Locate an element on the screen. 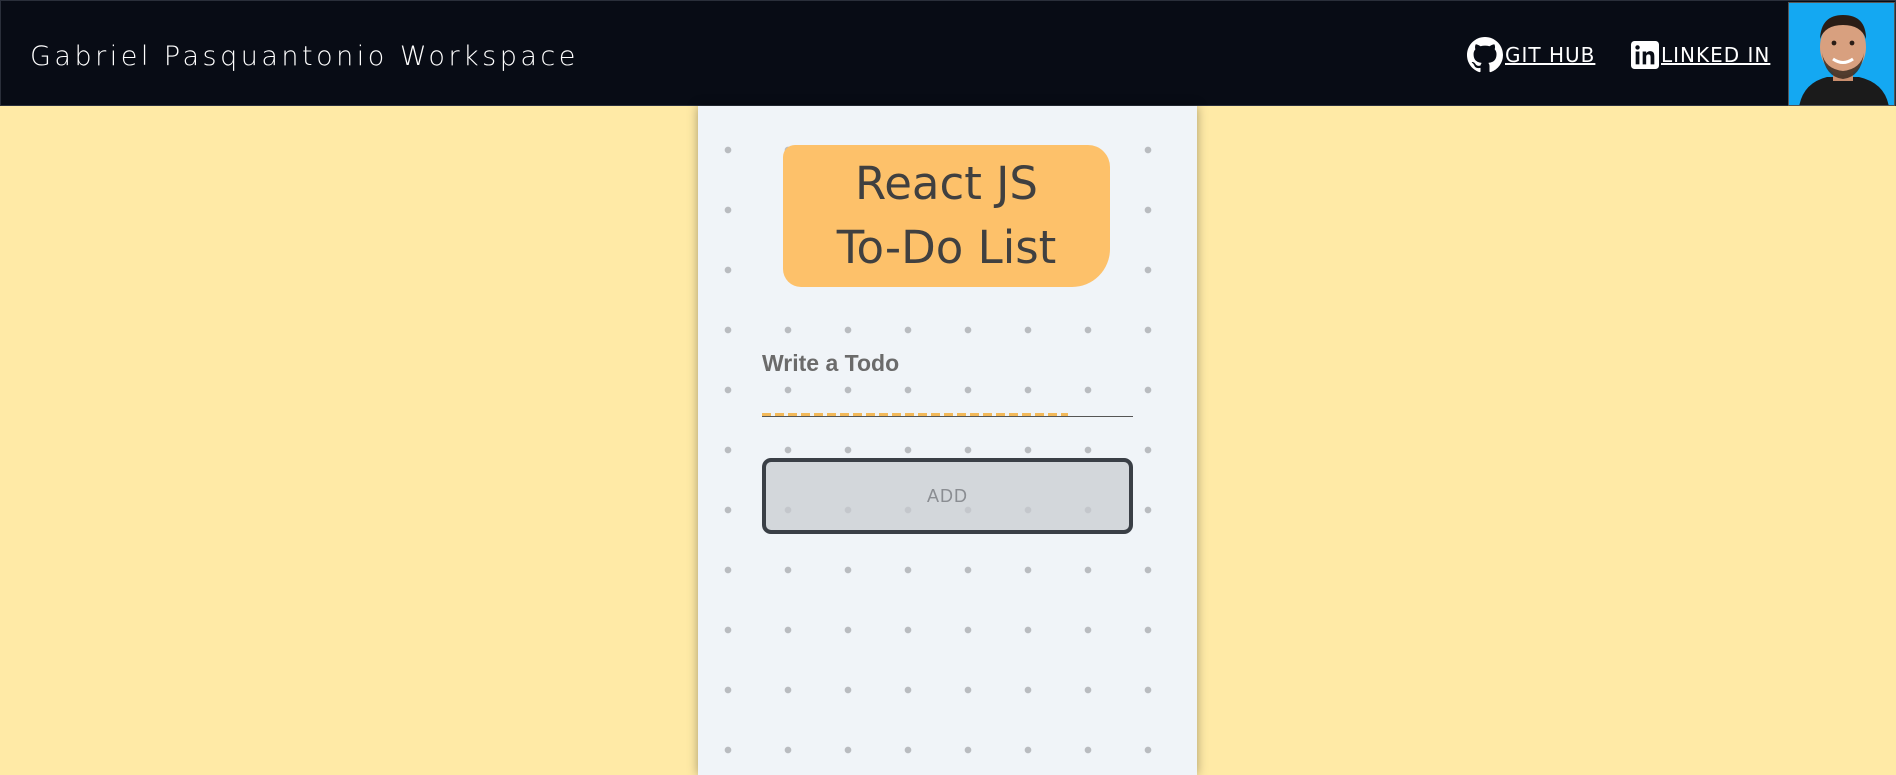 This screenshot has width=1896, height=775. github-link-label: GIT HUB is located at coordinates (1550, 55).